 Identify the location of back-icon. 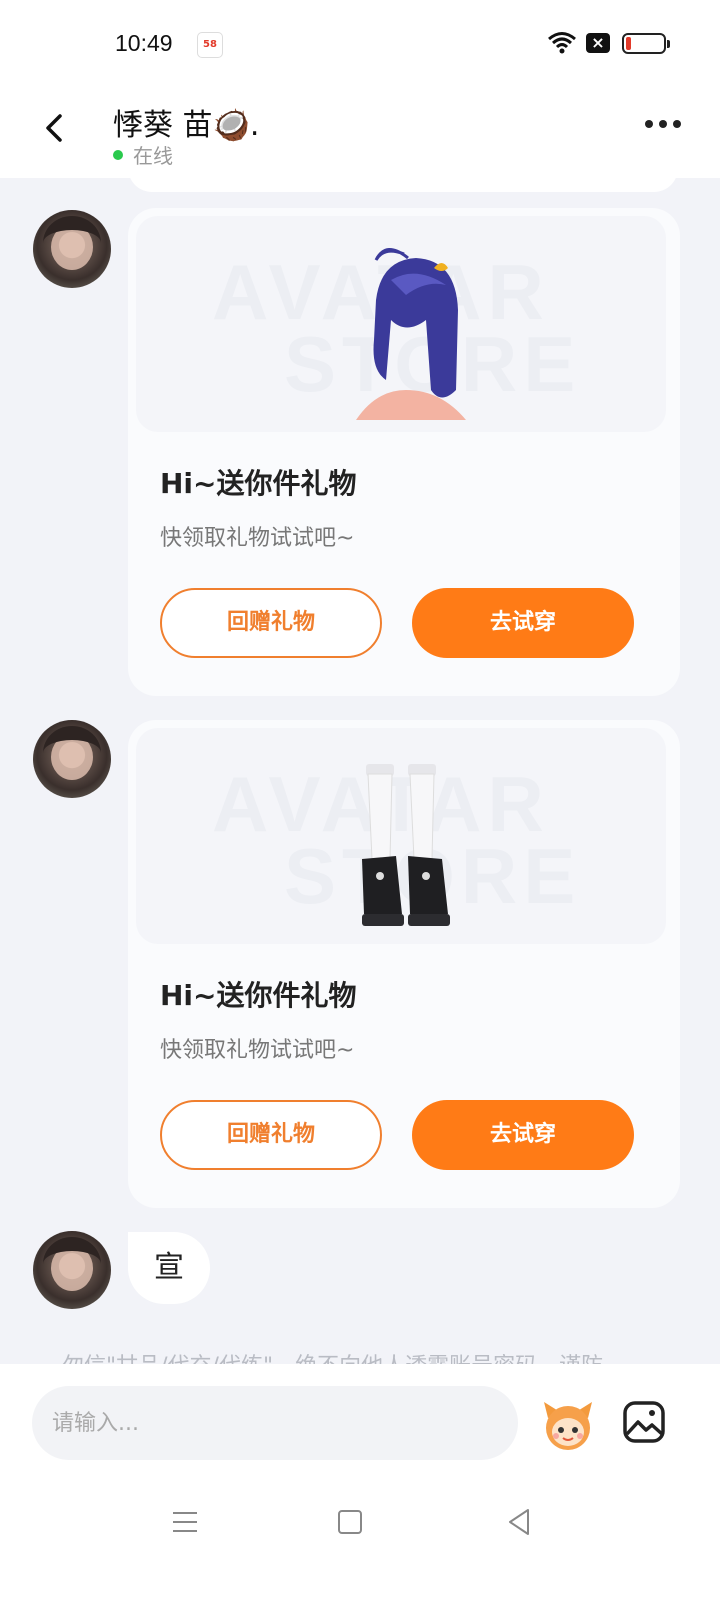
(56, 128).